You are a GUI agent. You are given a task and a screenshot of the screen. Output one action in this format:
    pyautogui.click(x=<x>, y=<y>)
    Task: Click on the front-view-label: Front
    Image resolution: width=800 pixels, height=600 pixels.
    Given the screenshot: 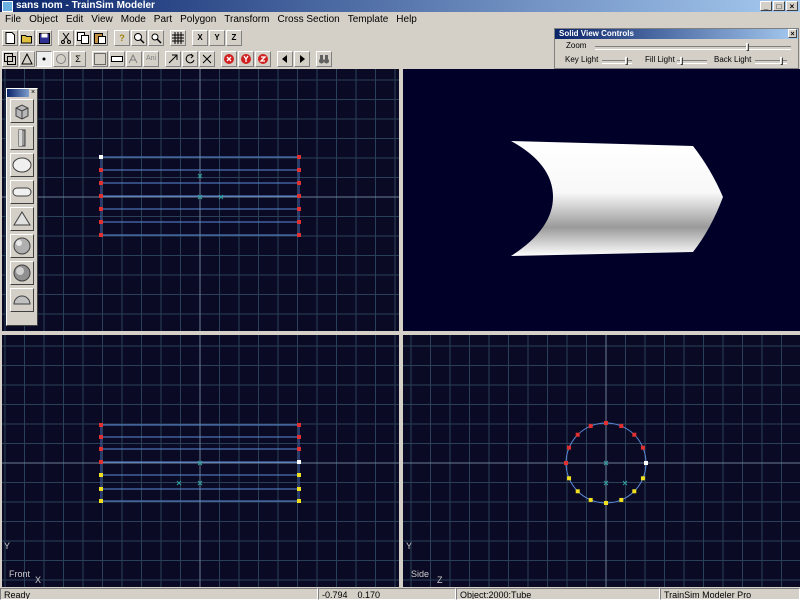 What is the action you would take?
    pyautogui.click(x=20, y=574)
    